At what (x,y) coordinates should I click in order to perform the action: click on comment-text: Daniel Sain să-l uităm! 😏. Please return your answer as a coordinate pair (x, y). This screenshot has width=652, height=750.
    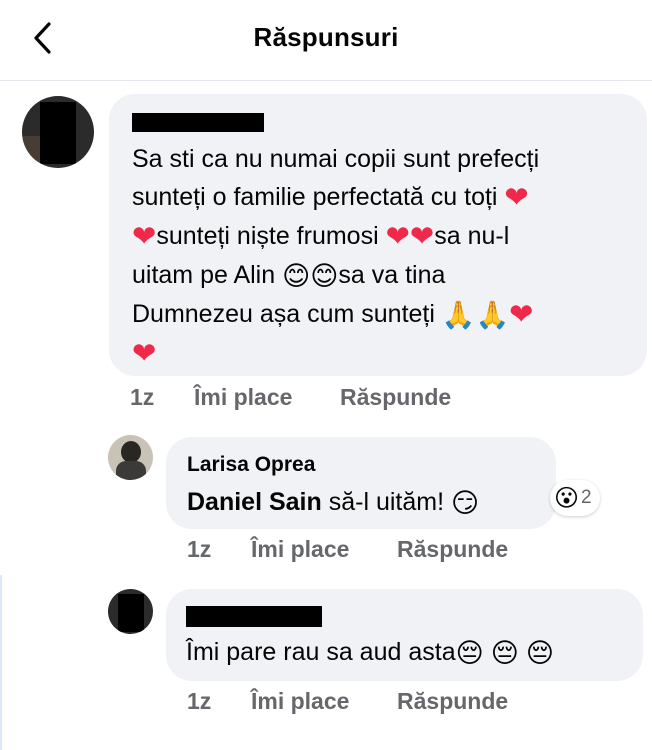
    Looking at the image, I should click on (333, 502).